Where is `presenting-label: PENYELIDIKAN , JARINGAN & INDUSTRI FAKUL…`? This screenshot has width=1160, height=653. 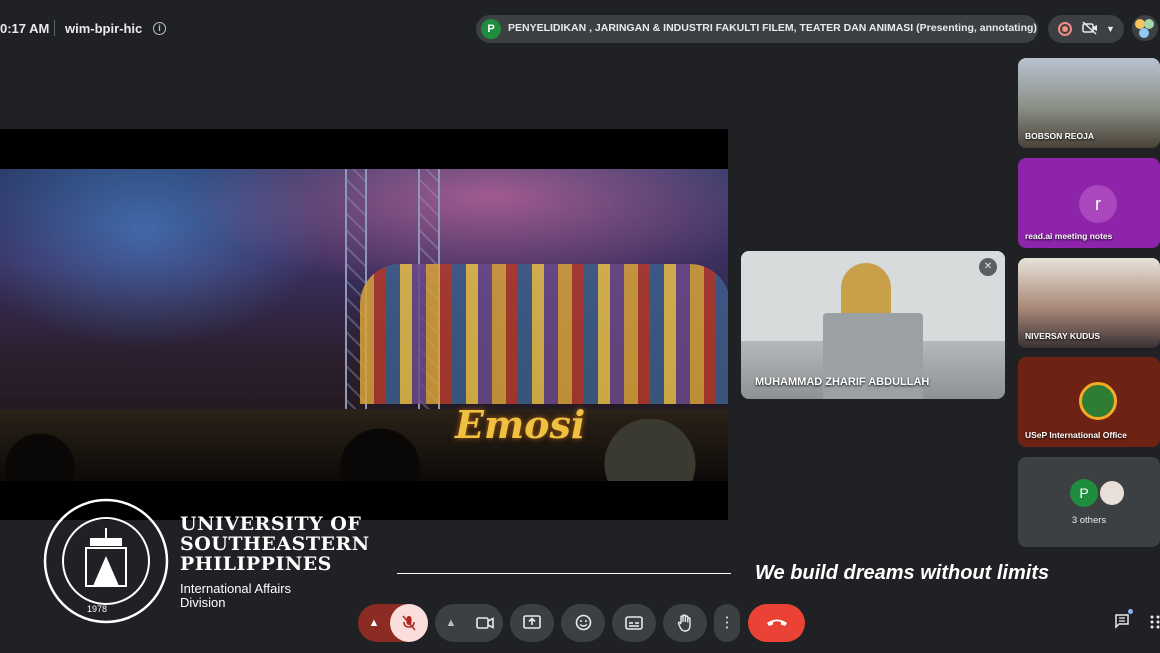
presenting-label: PENYELIDIKAN , JARINGAN & INDUSTRI FAKUL… is located at coordinates (772, 28).